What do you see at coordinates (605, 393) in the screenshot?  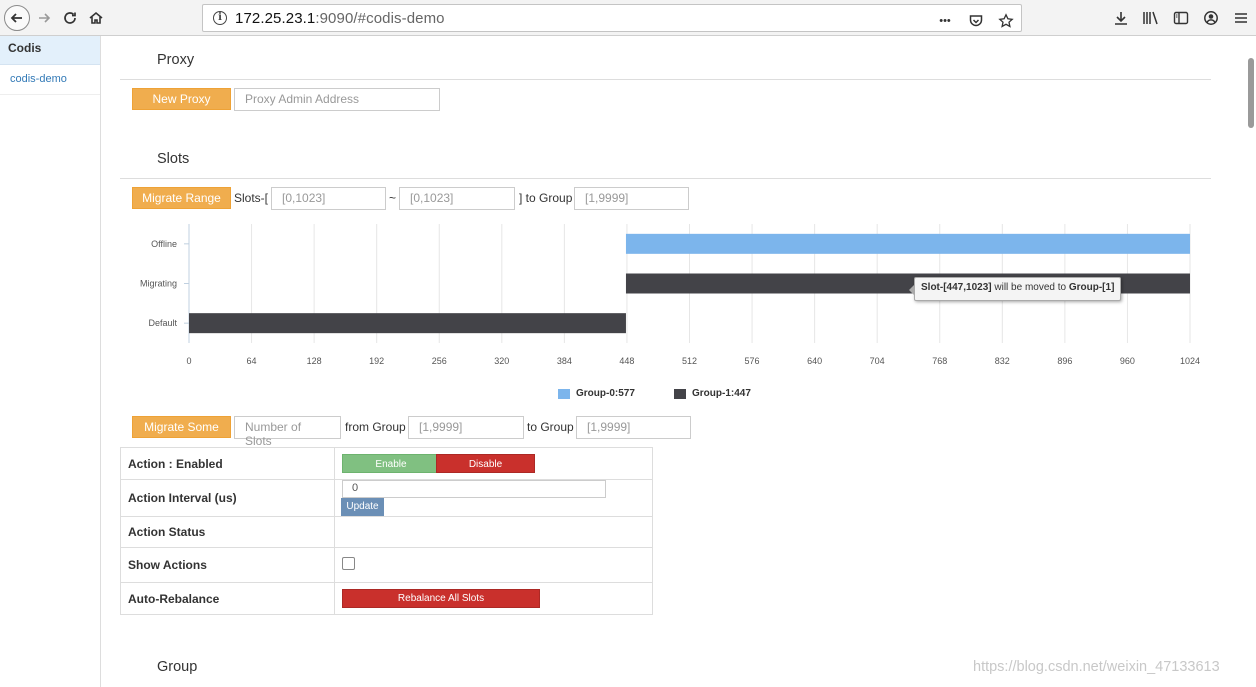 I see `legend-label-group-0: Group-0:577` at bounding box center [605, 393].